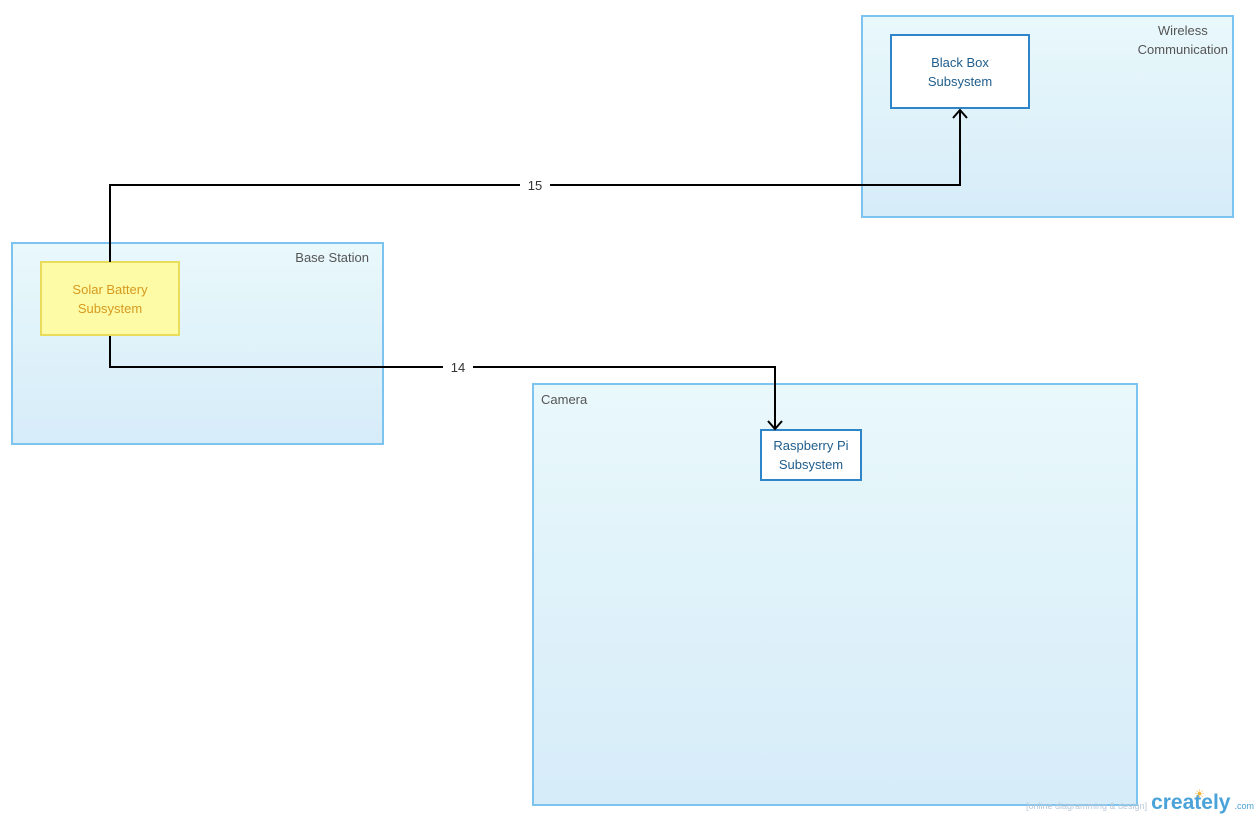 This screenshot has height=819, width=1260. Describe the element at coordinates (458, 367) in the screenshot. I see `connector-14-label: 14` at that location.